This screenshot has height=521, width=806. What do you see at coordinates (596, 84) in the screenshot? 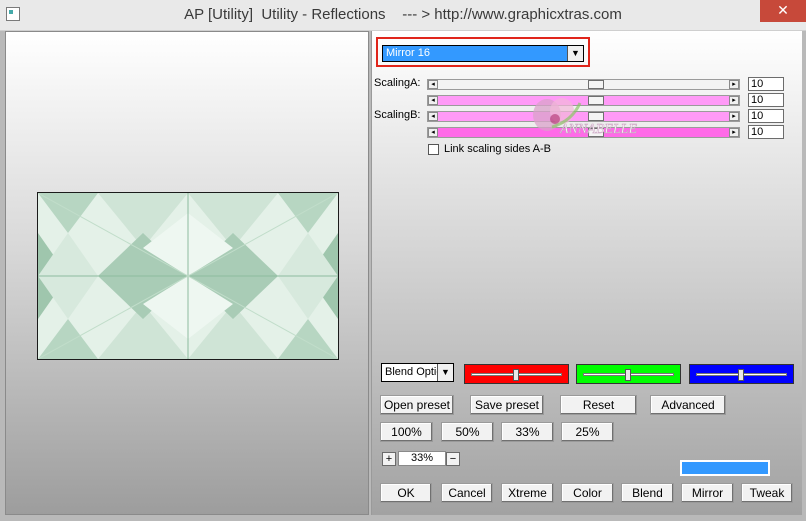
I see `slider-thumb` at bounding box center [596, 84].